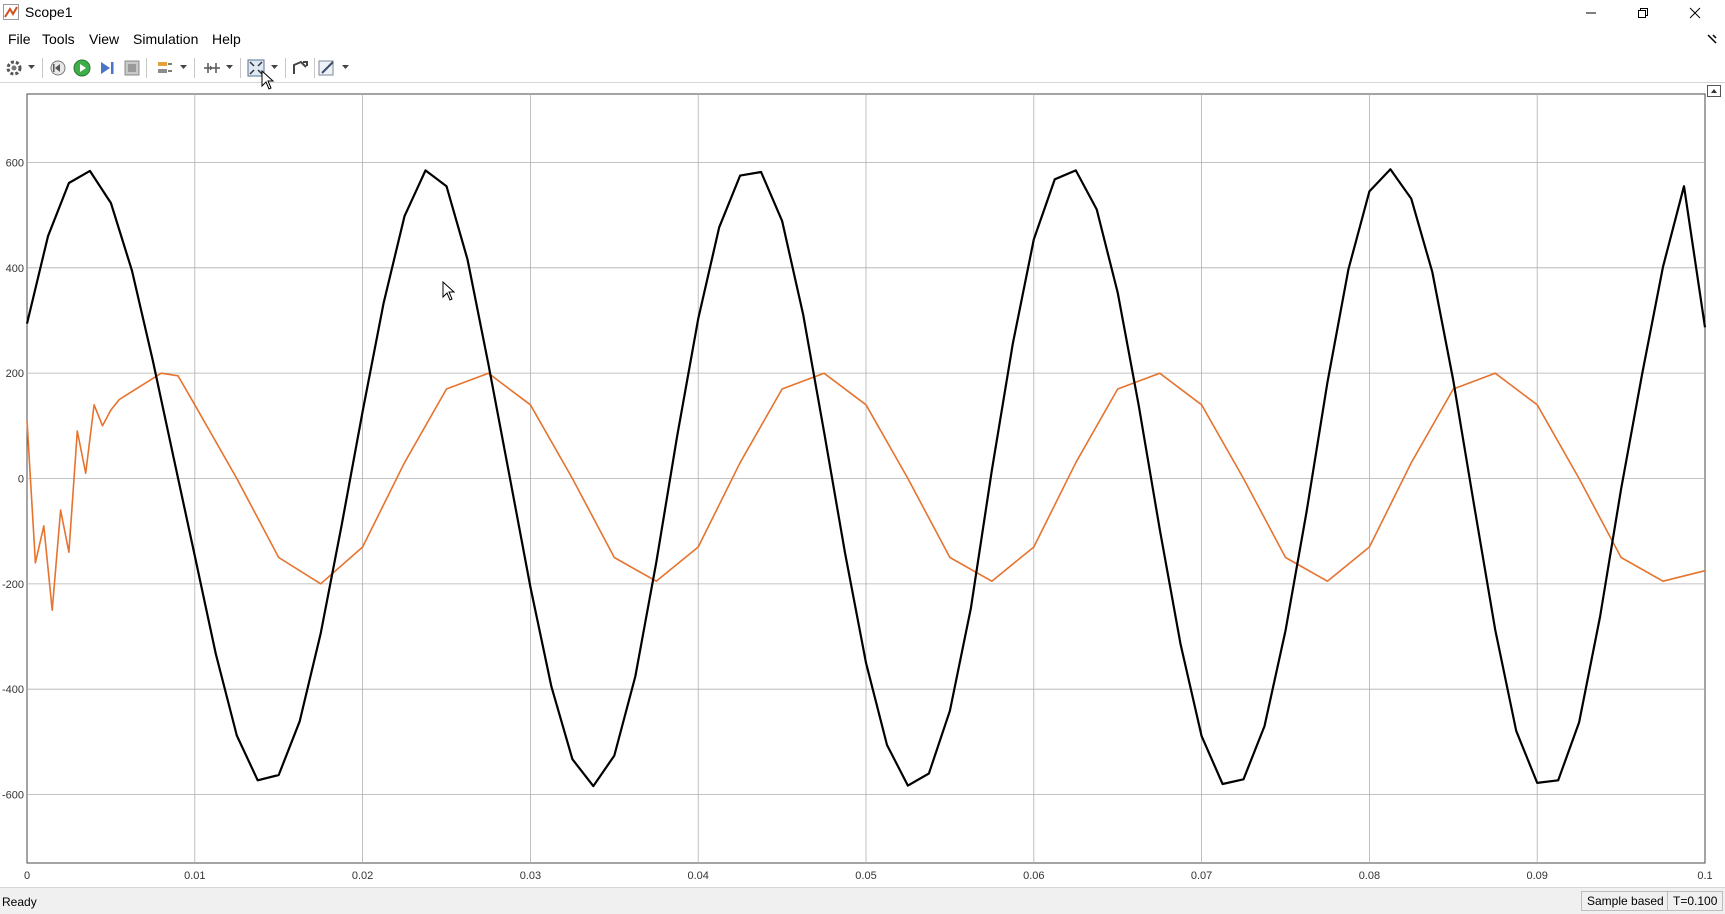 The image size is (1725, 914). I want to click on highlight-signals-icon, so click(165, 68).